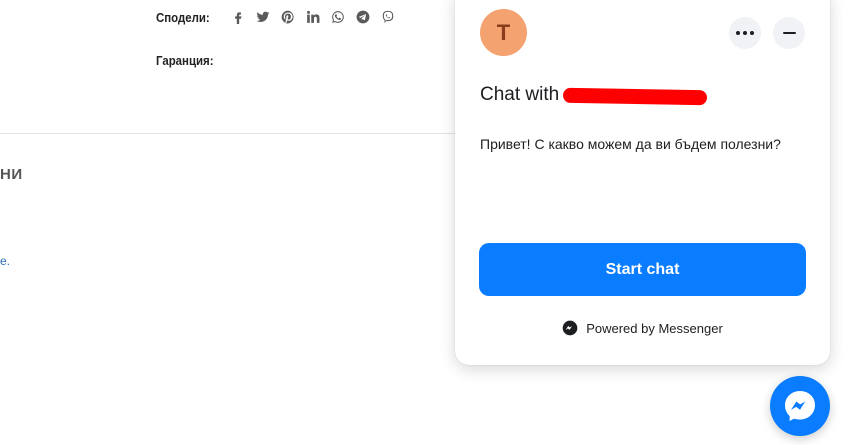  Describe the element at coordinates (183, 17) in the screenshot. I see `share-label: Сподели:` at that location.